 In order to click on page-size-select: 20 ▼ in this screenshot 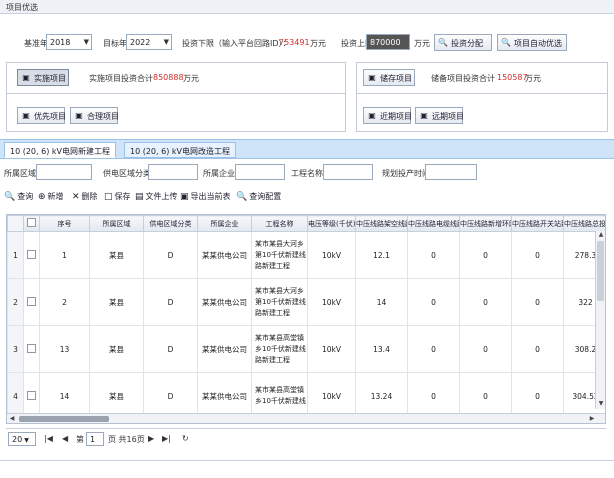, I will do `click(22, 439)`.